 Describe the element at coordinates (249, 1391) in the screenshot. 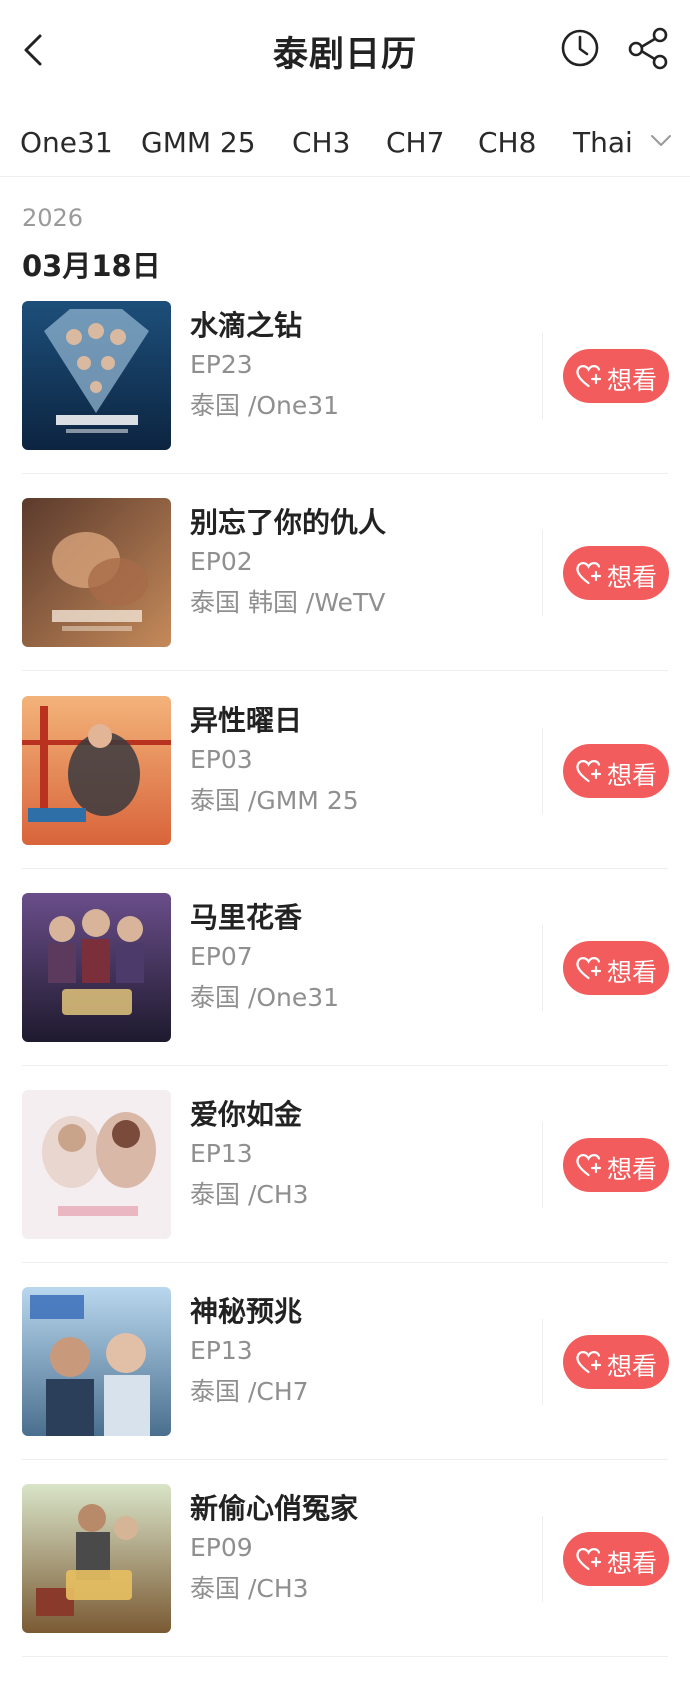

I see `drama-meta: 泰国 /CH7` at that location.